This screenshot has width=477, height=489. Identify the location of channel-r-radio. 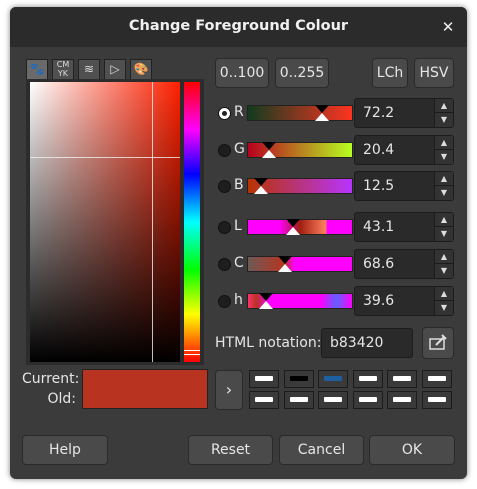
(224, 113).